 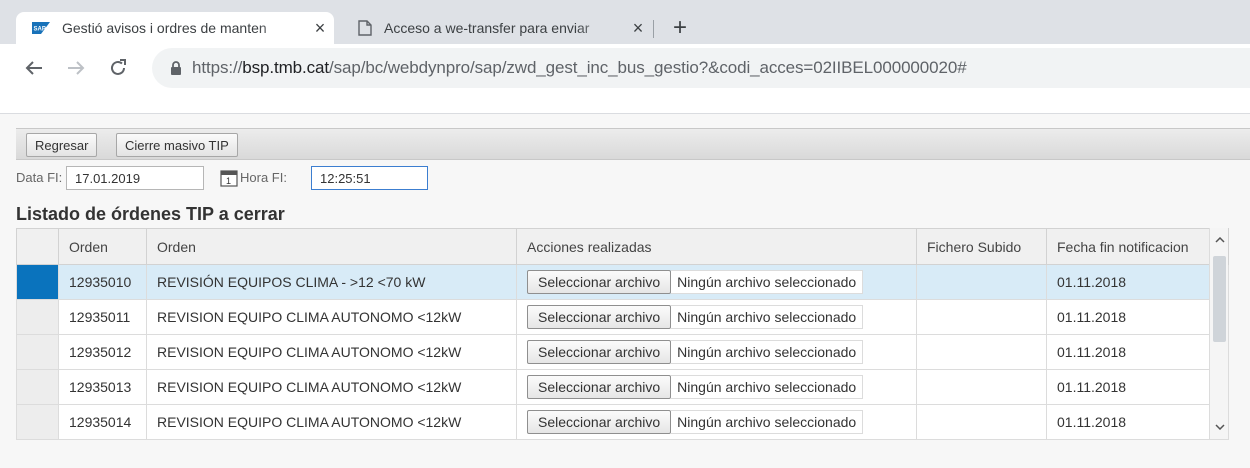 What do you see at coordinates (633, 144) in the screenshot?
I see `sap-toolbar: Regresar Cierre masivo TIP` at bounding box center [633, 144].